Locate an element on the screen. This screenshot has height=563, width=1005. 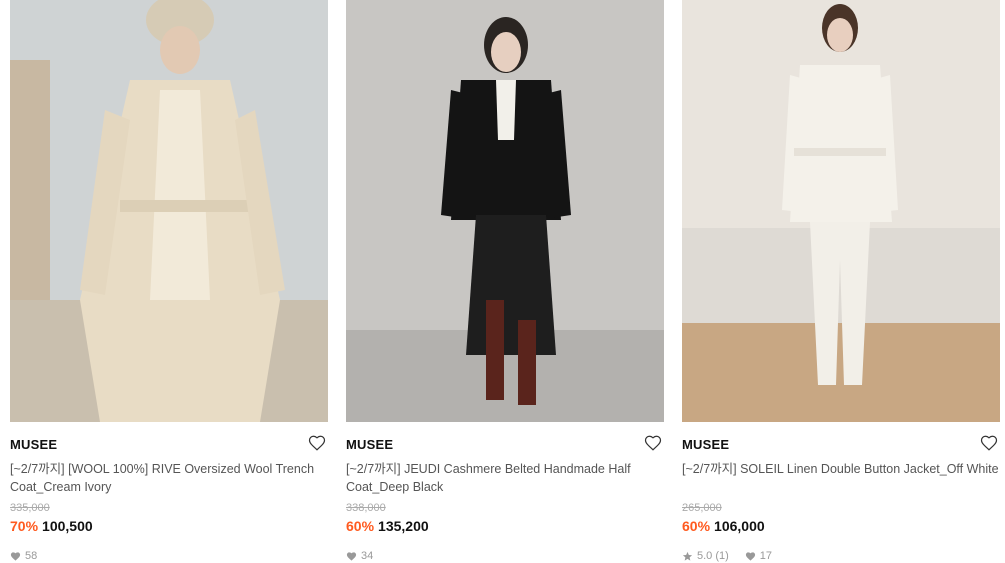
price-row: 70% 100,500 is located at coordinates (169, 526).